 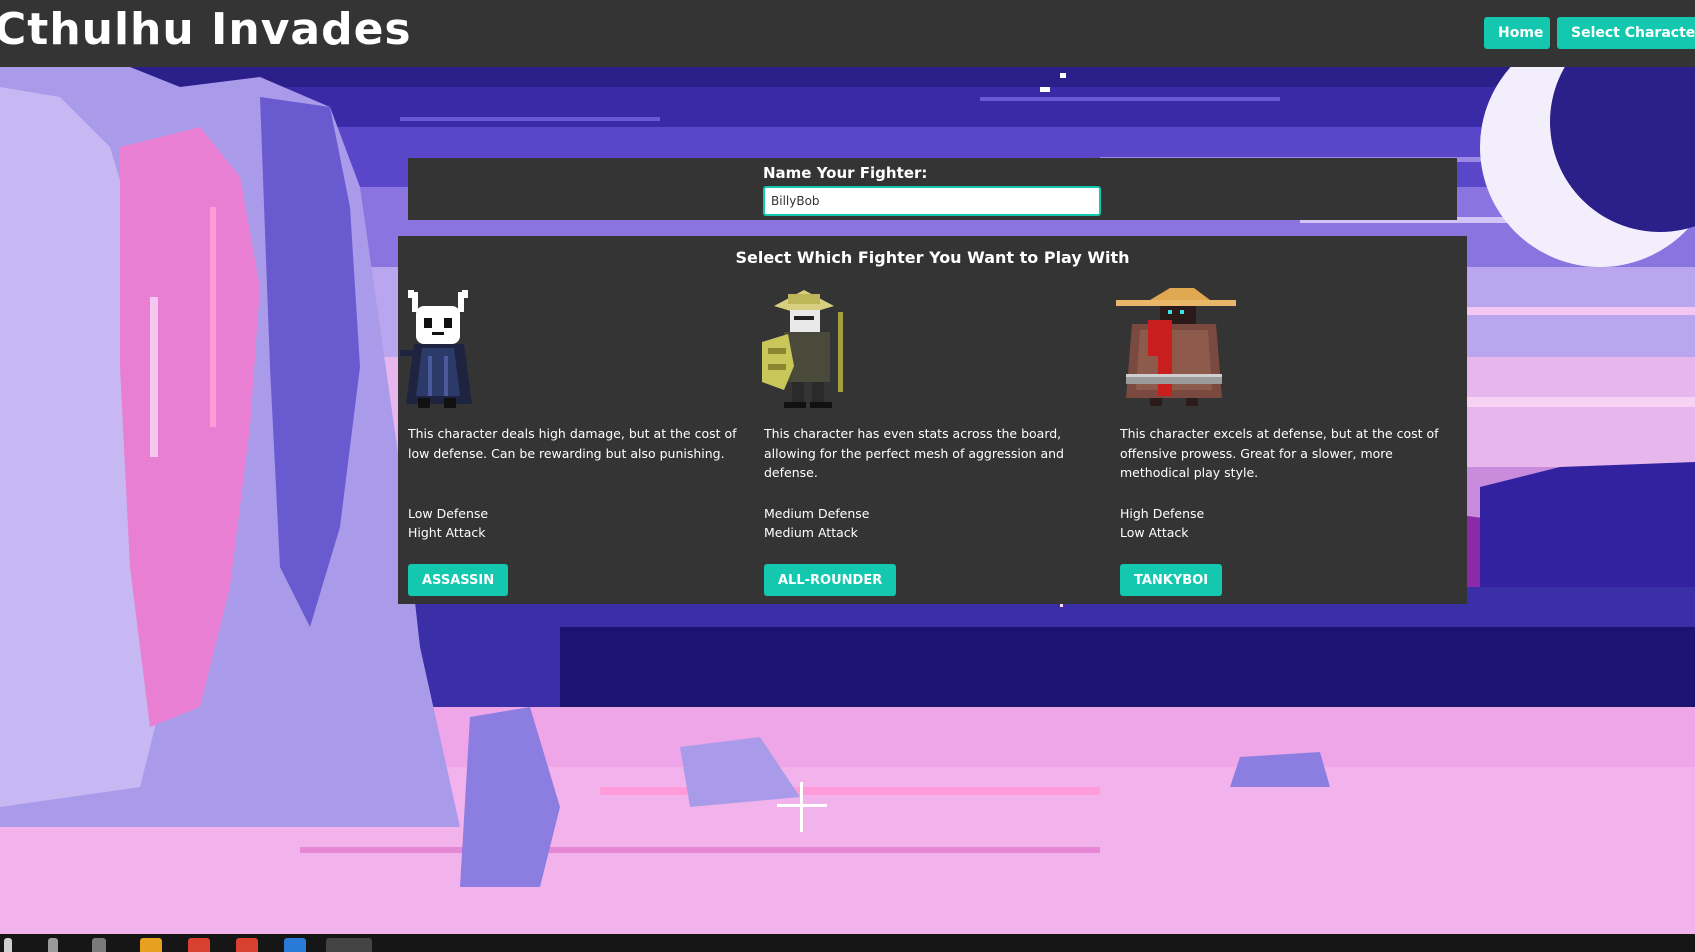 I want to click on select-character-button: Select Character, so click(x=1626, y=33).